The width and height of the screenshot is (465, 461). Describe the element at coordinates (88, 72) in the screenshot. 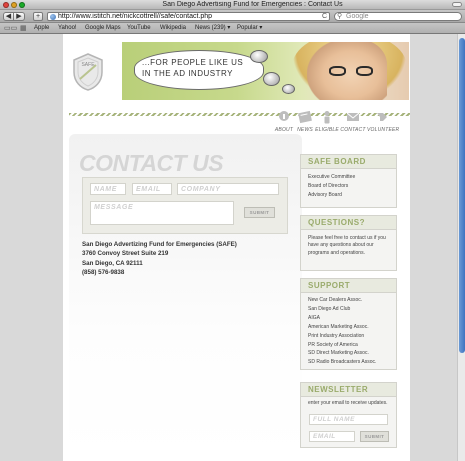

I see `safe-logo: SAFE` at that location.